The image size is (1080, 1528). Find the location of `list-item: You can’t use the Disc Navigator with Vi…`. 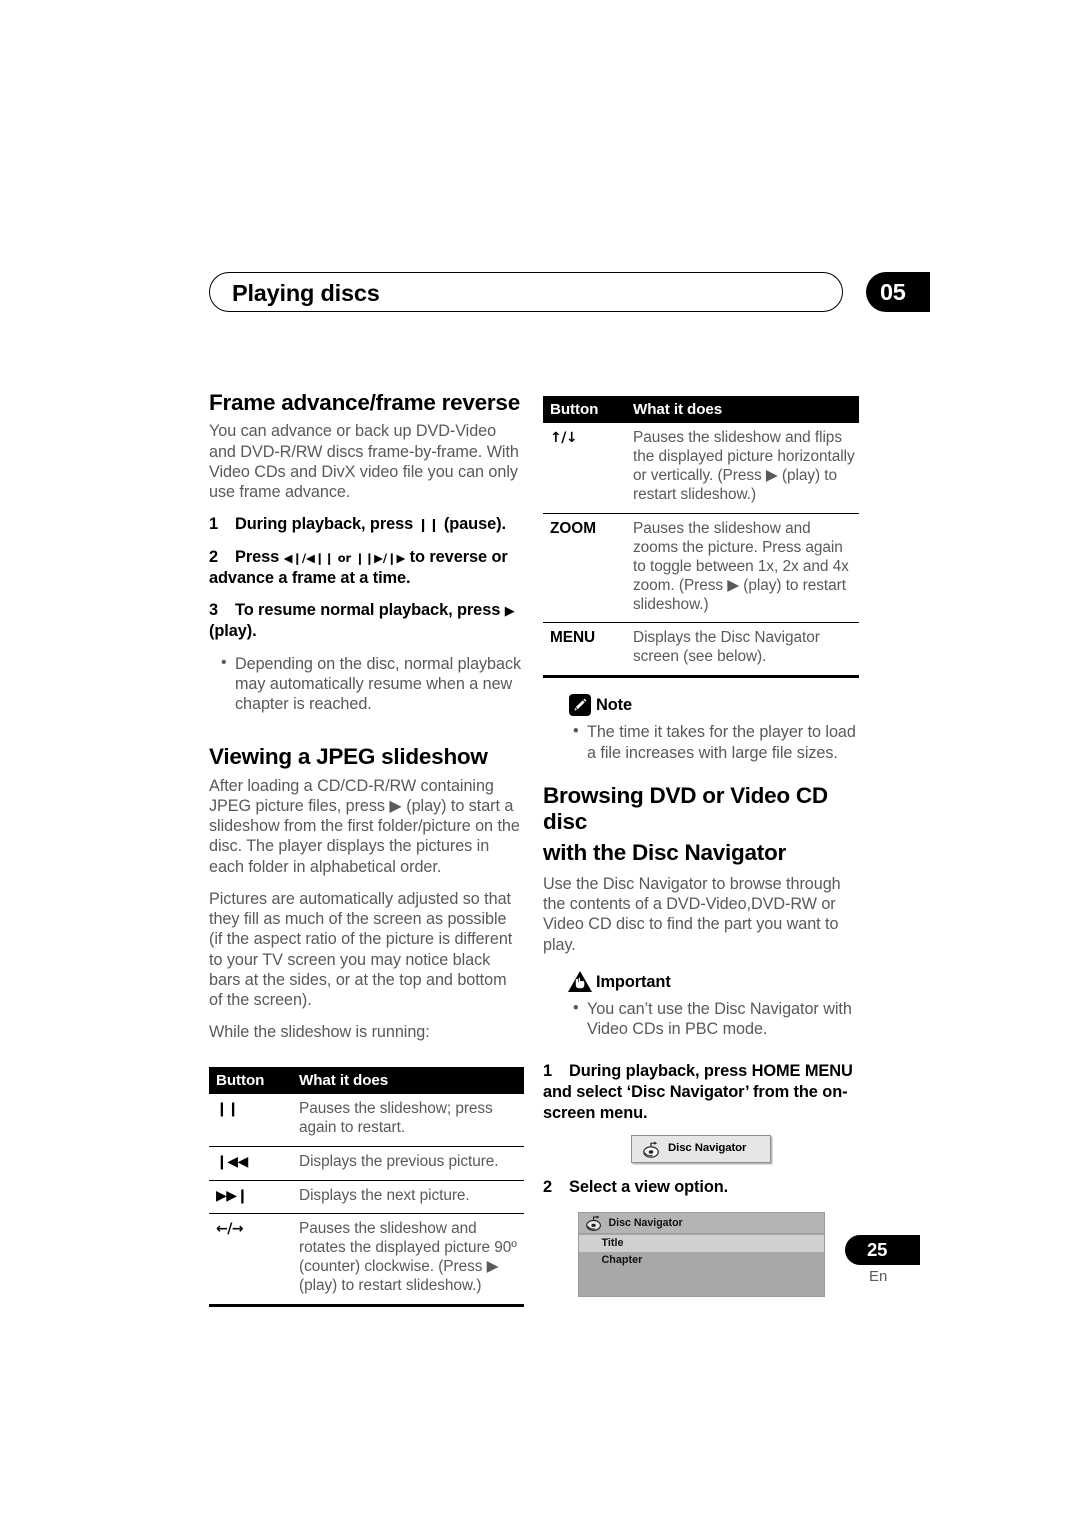

list-item: You can’t use the Disc Navigator with Vi… is located at coordinates (716, 1019).